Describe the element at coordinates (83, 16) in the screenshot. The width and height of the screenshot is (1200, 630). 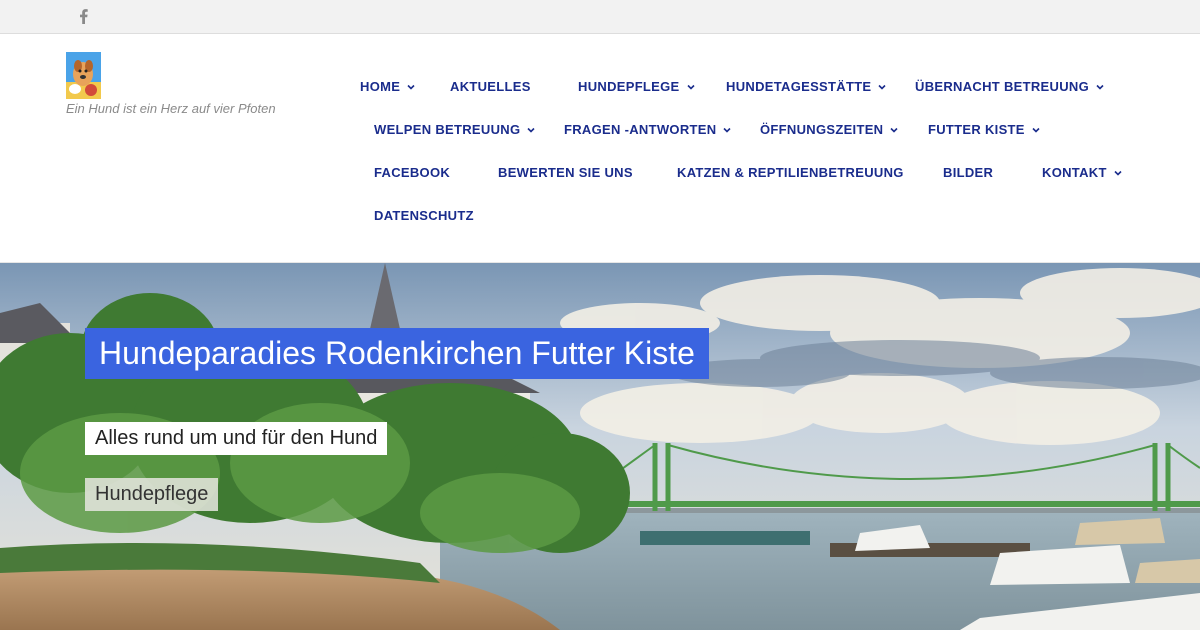
I see `facebook-icon` at that location.